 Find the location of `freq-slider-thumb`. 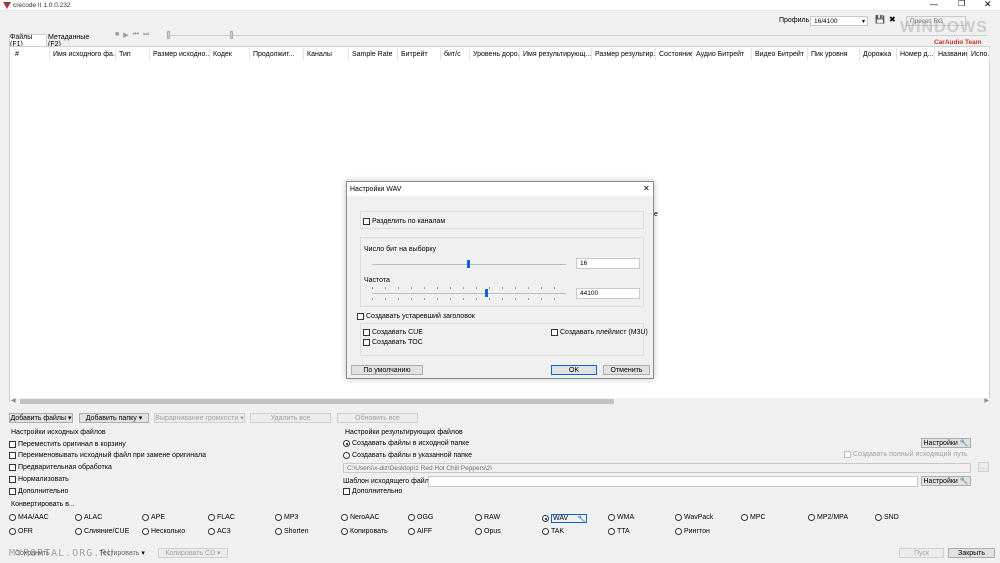

freq-slider-thumb is located at coordinates (486, 293).